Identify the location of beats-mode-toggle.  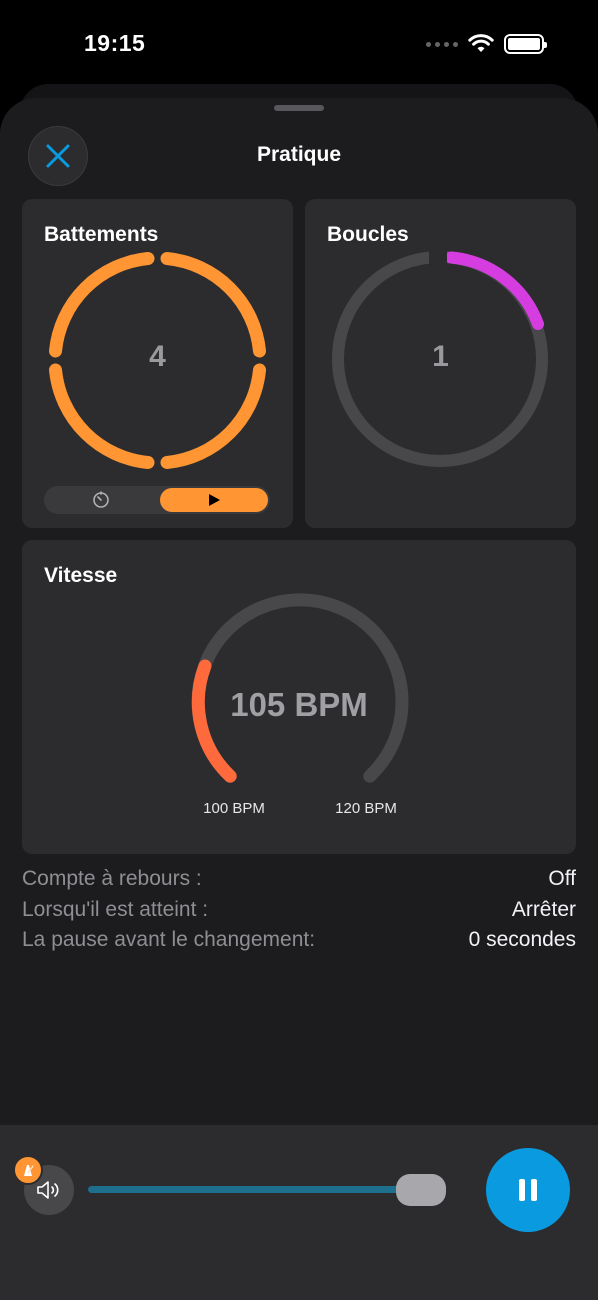
(157, 500).